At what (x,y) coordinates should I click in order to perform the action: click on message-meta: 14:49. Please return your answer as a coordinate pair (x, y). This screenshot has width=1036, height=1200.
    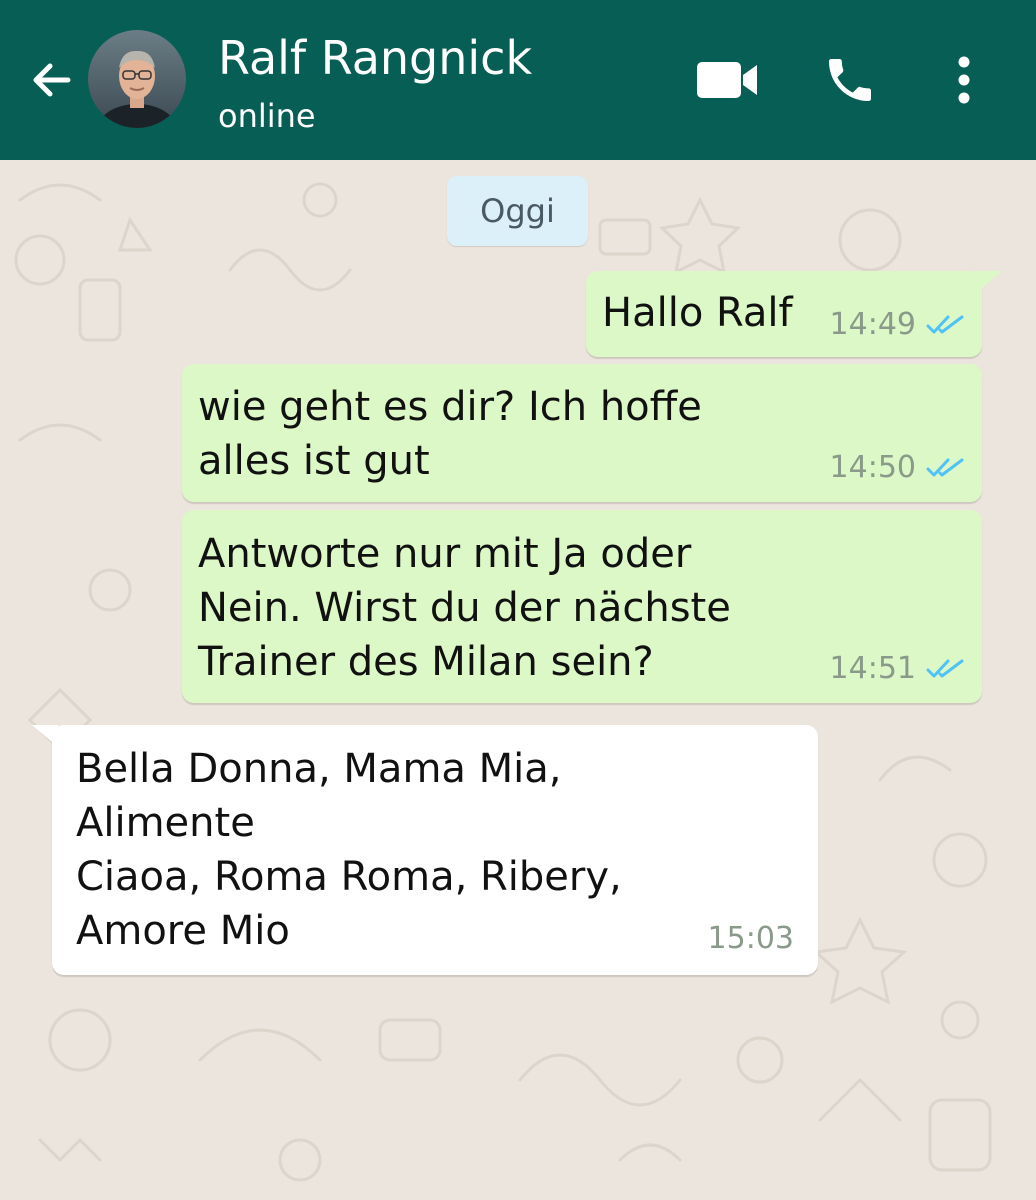
    Looking at the image, I should click on (898, 324).